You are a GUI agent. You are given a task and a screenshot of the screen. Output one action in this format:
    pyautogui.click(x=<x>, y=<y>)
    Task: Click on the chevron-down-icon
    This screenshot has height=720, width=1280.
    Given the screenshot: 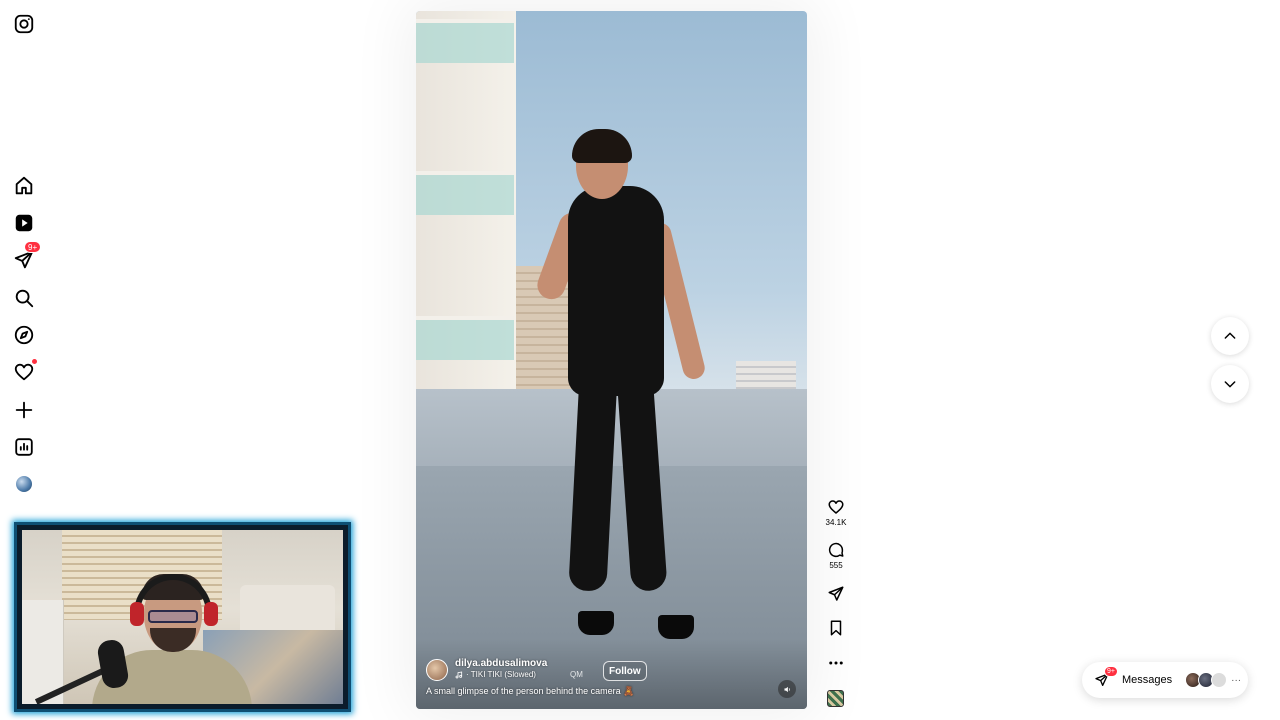 What is the action you would take?
    pyautogui.click(x=1230, y=384)
    